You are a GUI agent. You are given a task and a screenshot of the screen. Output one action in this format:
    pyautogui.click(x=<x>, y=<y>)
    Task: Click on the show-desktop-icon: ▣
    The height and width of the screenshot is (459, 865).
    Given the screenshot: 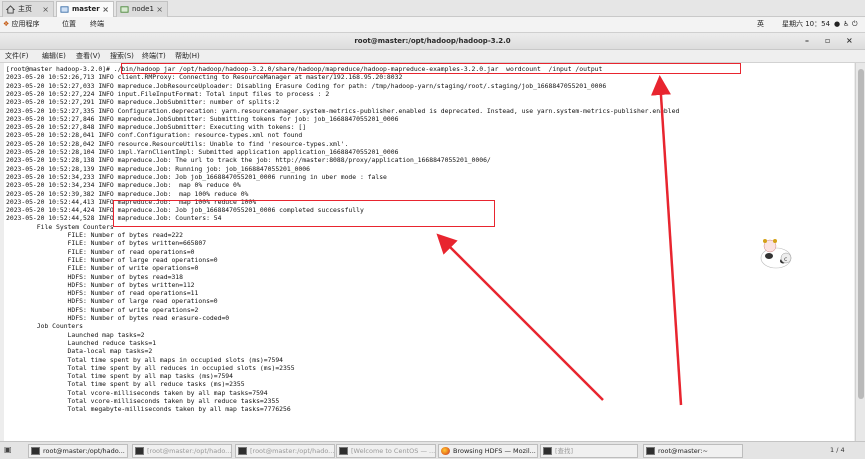 What is the action you would take?
    pyautogui.click(x=8, y=449)
    